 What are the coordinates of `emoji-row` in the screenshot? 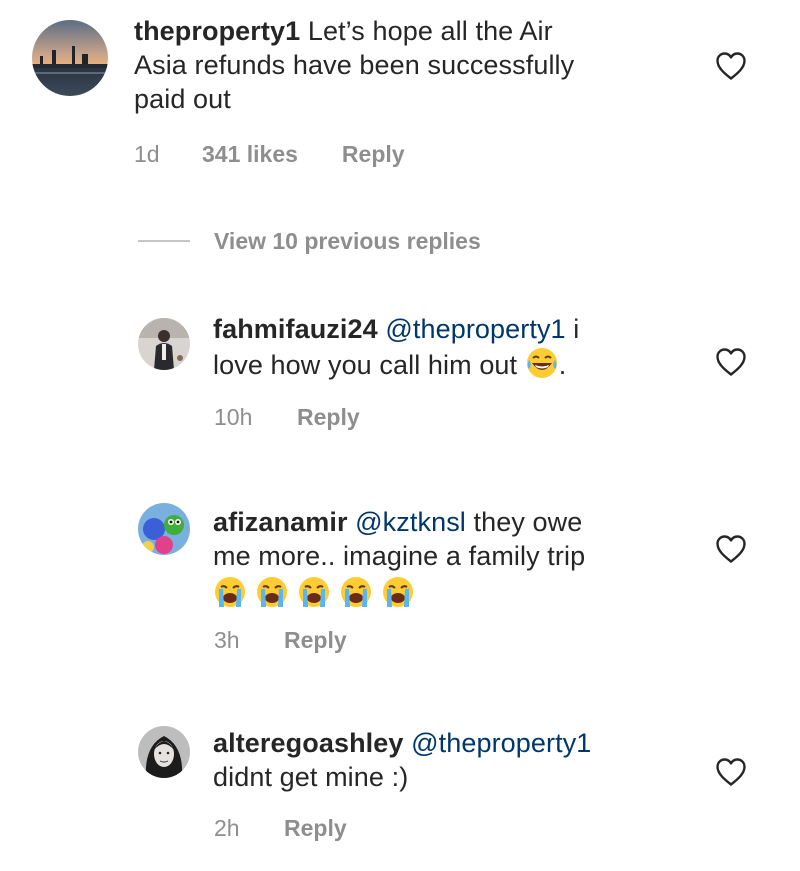 It's located at (453, 593).